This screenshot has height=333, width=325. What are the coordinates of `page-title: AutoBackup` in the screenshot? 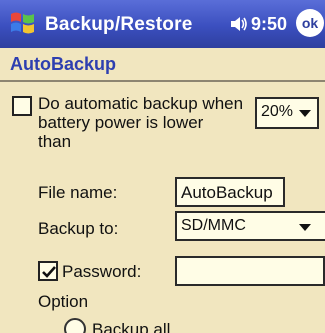 It's located at (63, 64).